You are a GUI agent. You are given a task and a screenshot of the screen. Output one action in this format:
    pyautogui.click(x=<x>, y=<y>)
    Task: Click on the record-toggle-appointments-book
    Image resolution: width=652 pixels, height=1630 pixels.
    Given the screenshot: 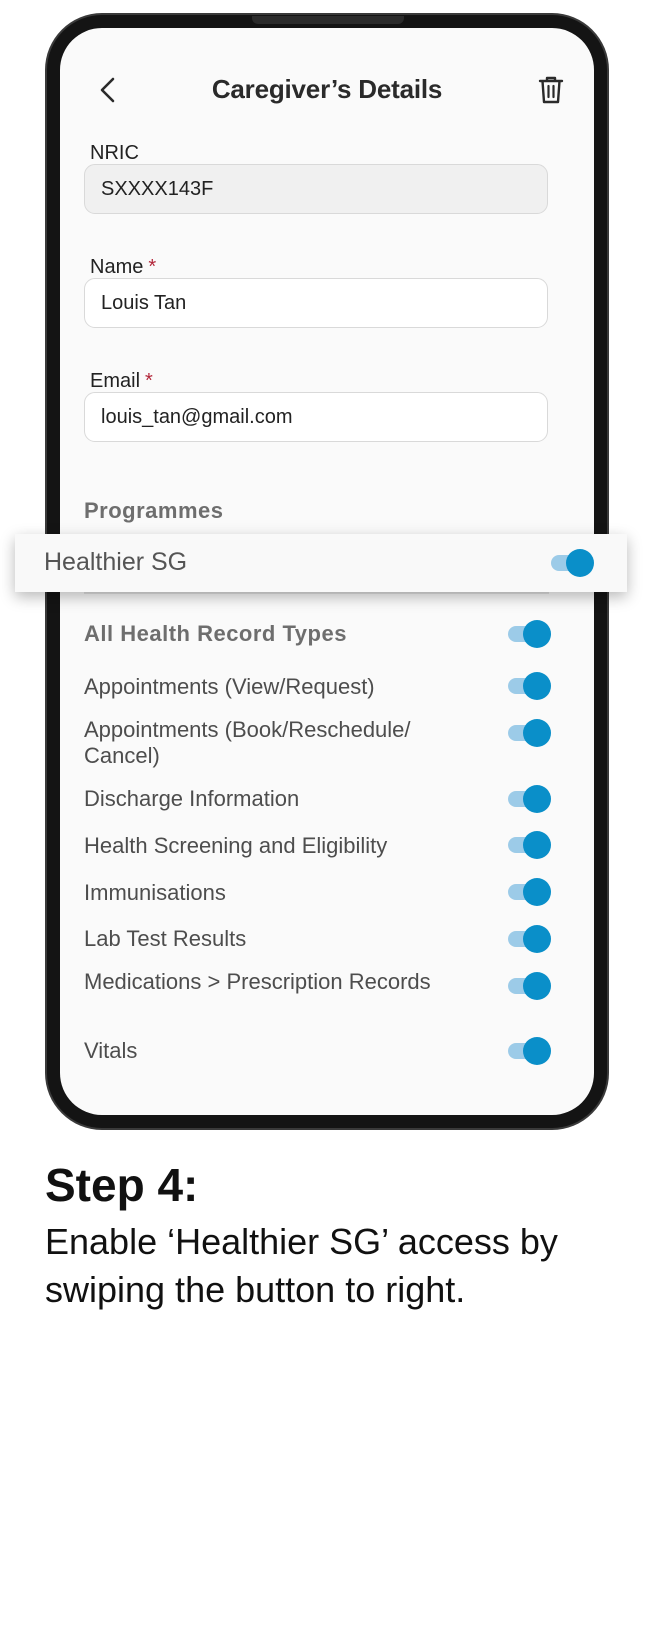 What is the action you would take?
    pyautogui.click(x=528, y=733)
    